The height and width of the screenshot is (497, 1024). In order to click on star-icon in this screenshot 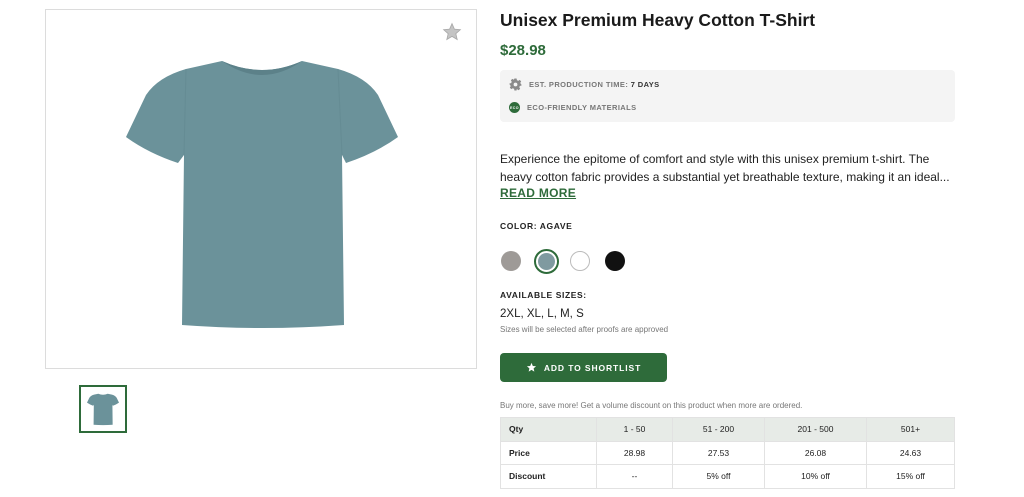, I will do `click(531, 367)`.